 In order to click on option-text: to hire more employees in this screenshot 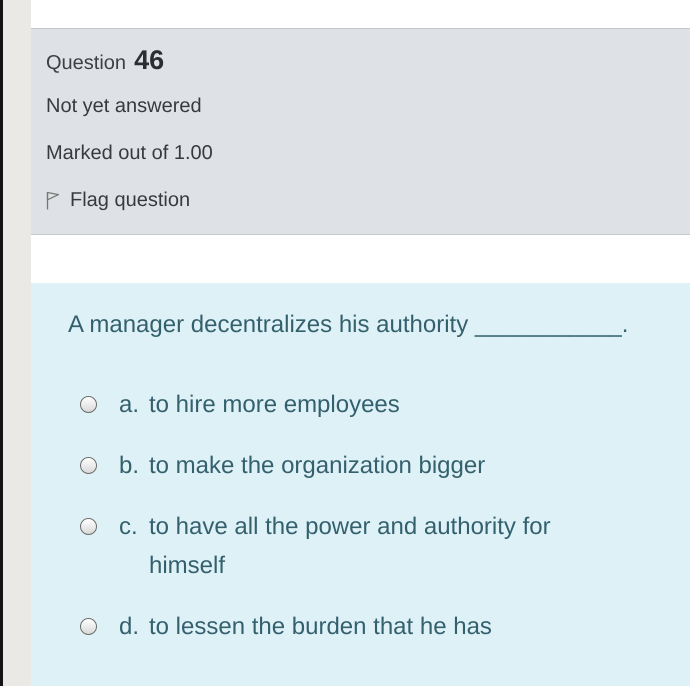, I will do `click(386, 404)`.